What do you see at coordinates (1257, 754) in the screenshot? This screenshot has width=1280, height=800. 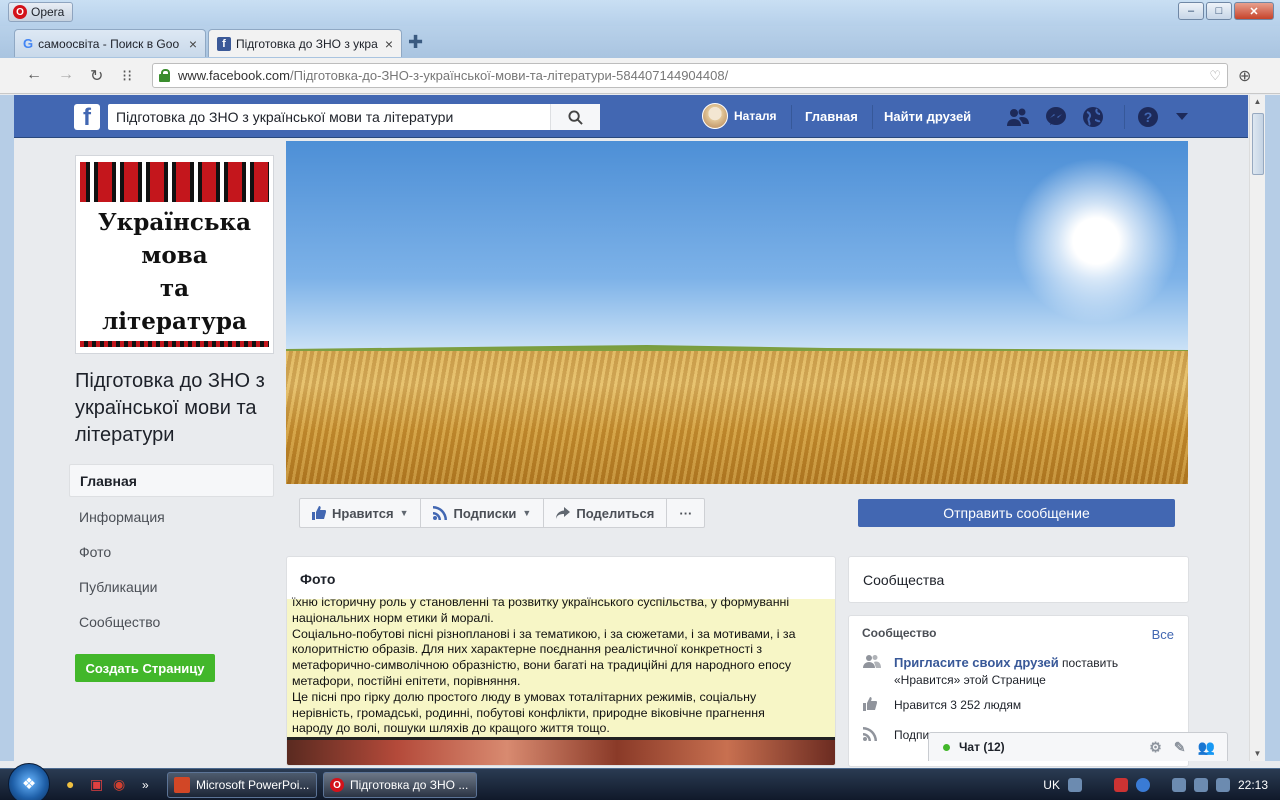 I see `scroll-down-icon: ▼` at bounding box center [1257, 754].